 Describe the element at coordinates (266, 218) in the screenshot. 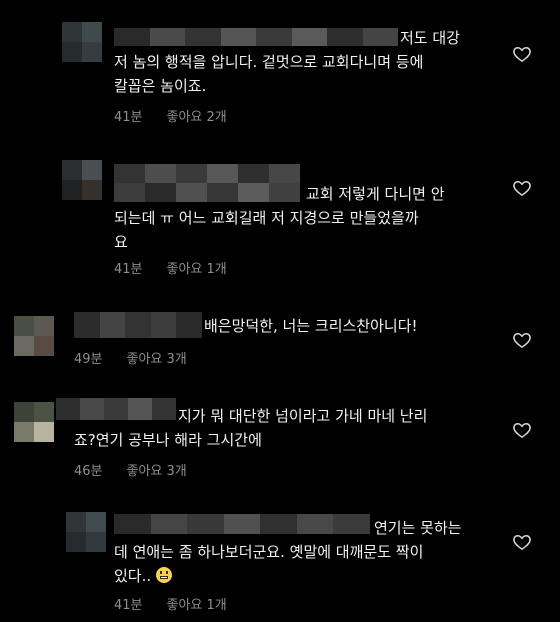

I see `comment-text: 되는데 ㅠ 어느 교회길래 저 지경으로 만들었을까` at that location.